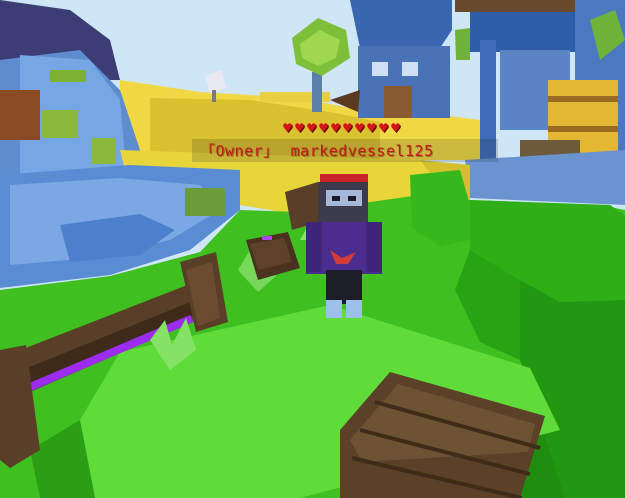 This screenshot has height=498, width=625. What do you see at coordinates (462, 44) in the screenshot?
I see `vines` at bounding box center [462, 44].